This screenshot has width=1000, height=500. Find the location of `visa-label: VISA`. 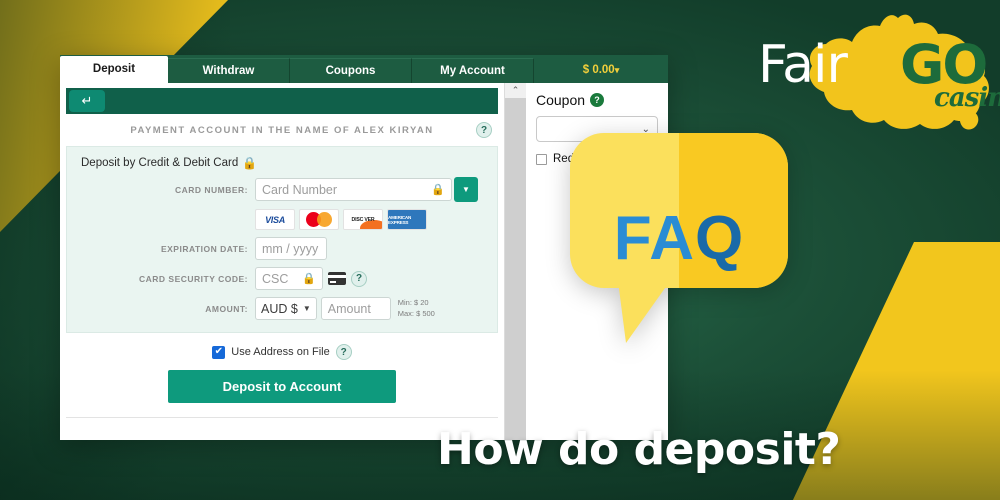

visa-label: VISA is located at coordinates (275, 219).